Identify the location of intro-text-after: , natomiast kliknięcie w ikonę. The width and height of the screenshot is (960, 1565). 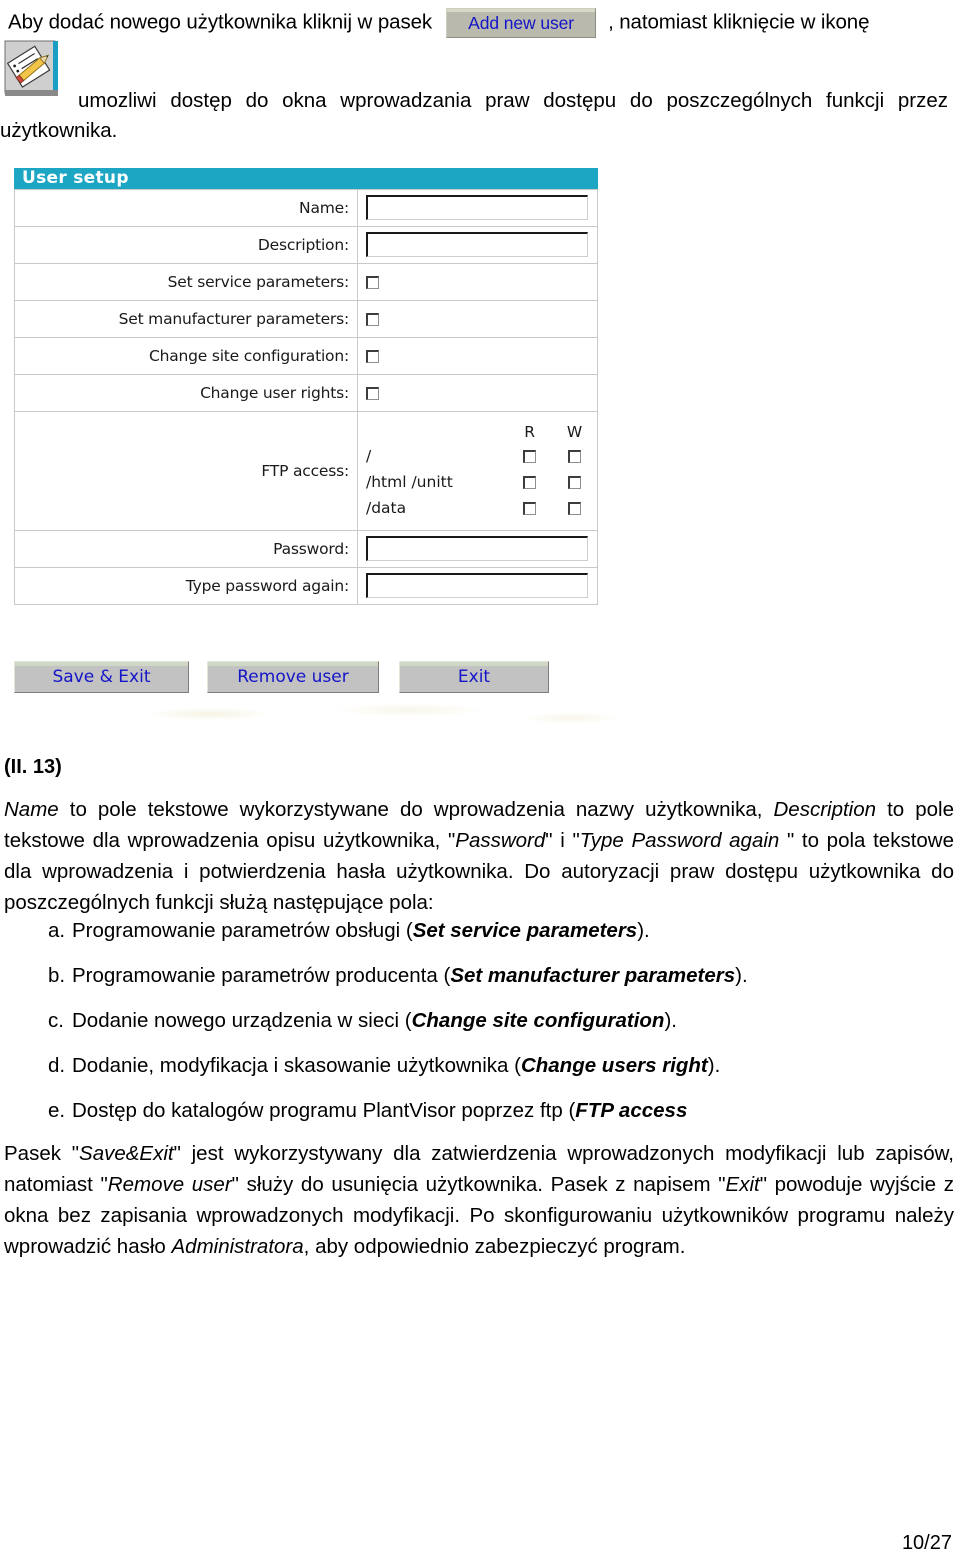
(739, 22).